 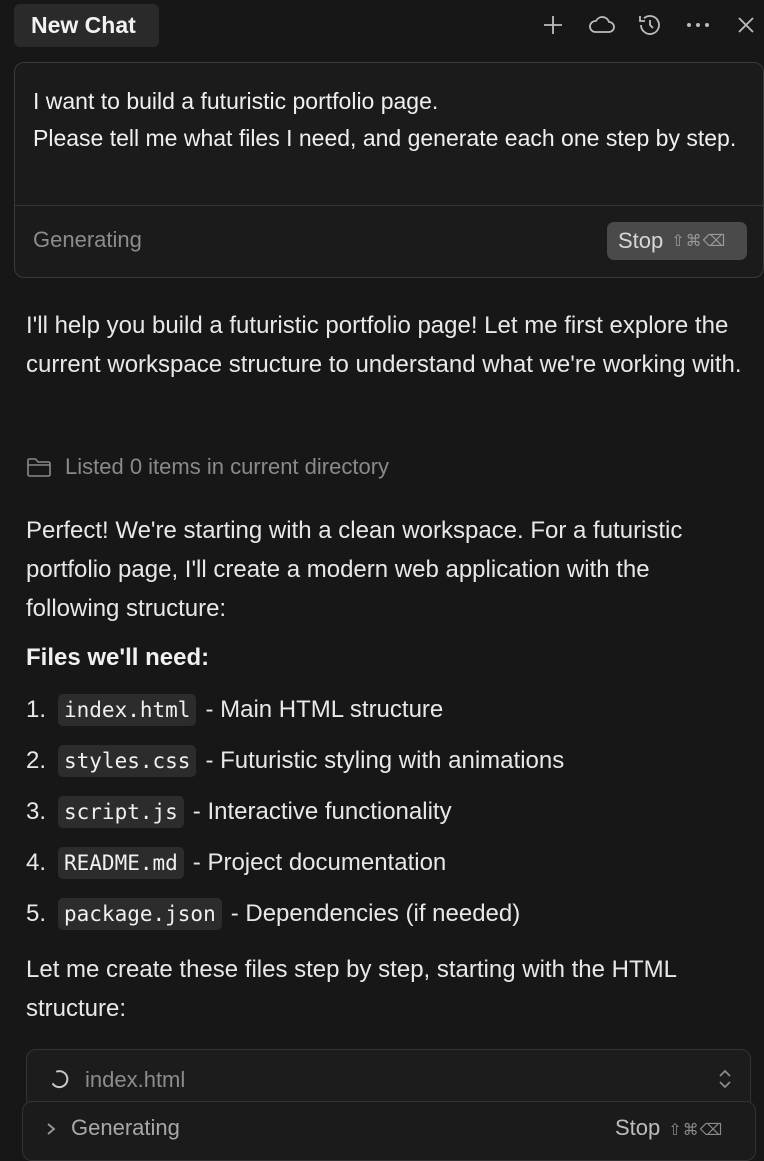 I want to click on list-number: 1., so click(x=36, y=709).